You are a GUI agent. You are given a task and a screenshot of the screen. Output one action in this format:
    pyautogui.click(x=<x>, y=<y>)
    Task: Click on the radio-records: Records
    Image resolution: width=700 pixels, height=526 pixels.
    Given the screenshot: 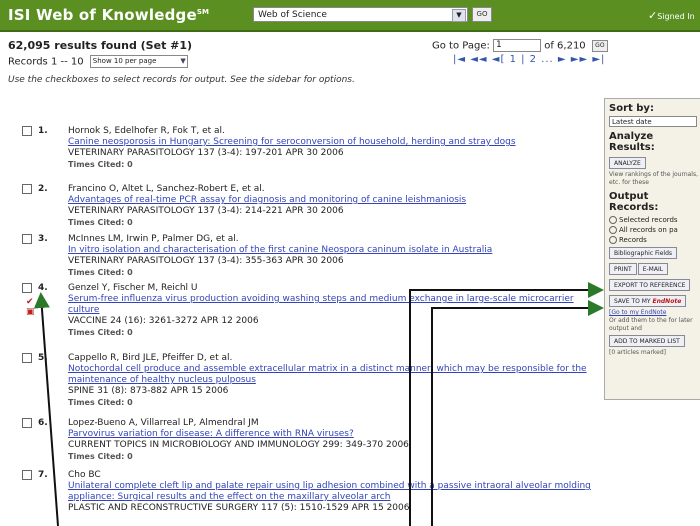 What is the action you would take?
    pyautogui.click(x=654, y=240)
    